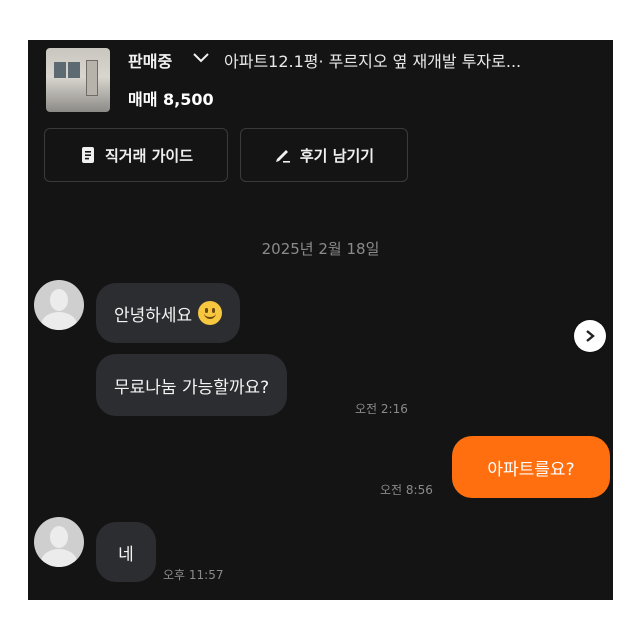 Image resolution: width=640 pixels, height=640 pixels. I want to click on next-arrow-icon, so click(590, 336).